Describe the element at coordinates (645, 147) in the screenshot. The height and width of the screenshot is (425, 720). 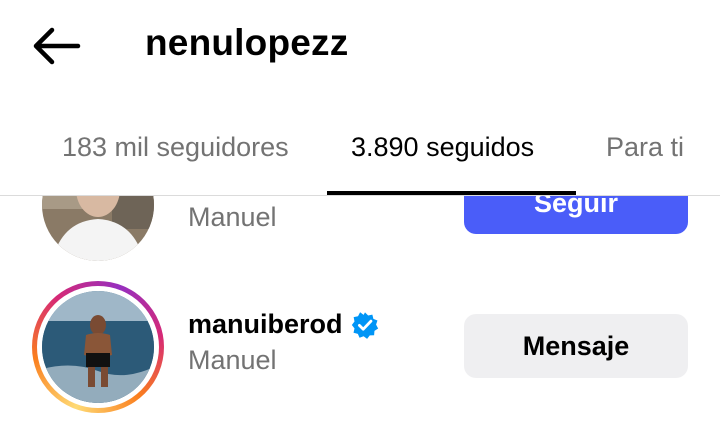
I see `tab-for-you: Para ti` at that location.